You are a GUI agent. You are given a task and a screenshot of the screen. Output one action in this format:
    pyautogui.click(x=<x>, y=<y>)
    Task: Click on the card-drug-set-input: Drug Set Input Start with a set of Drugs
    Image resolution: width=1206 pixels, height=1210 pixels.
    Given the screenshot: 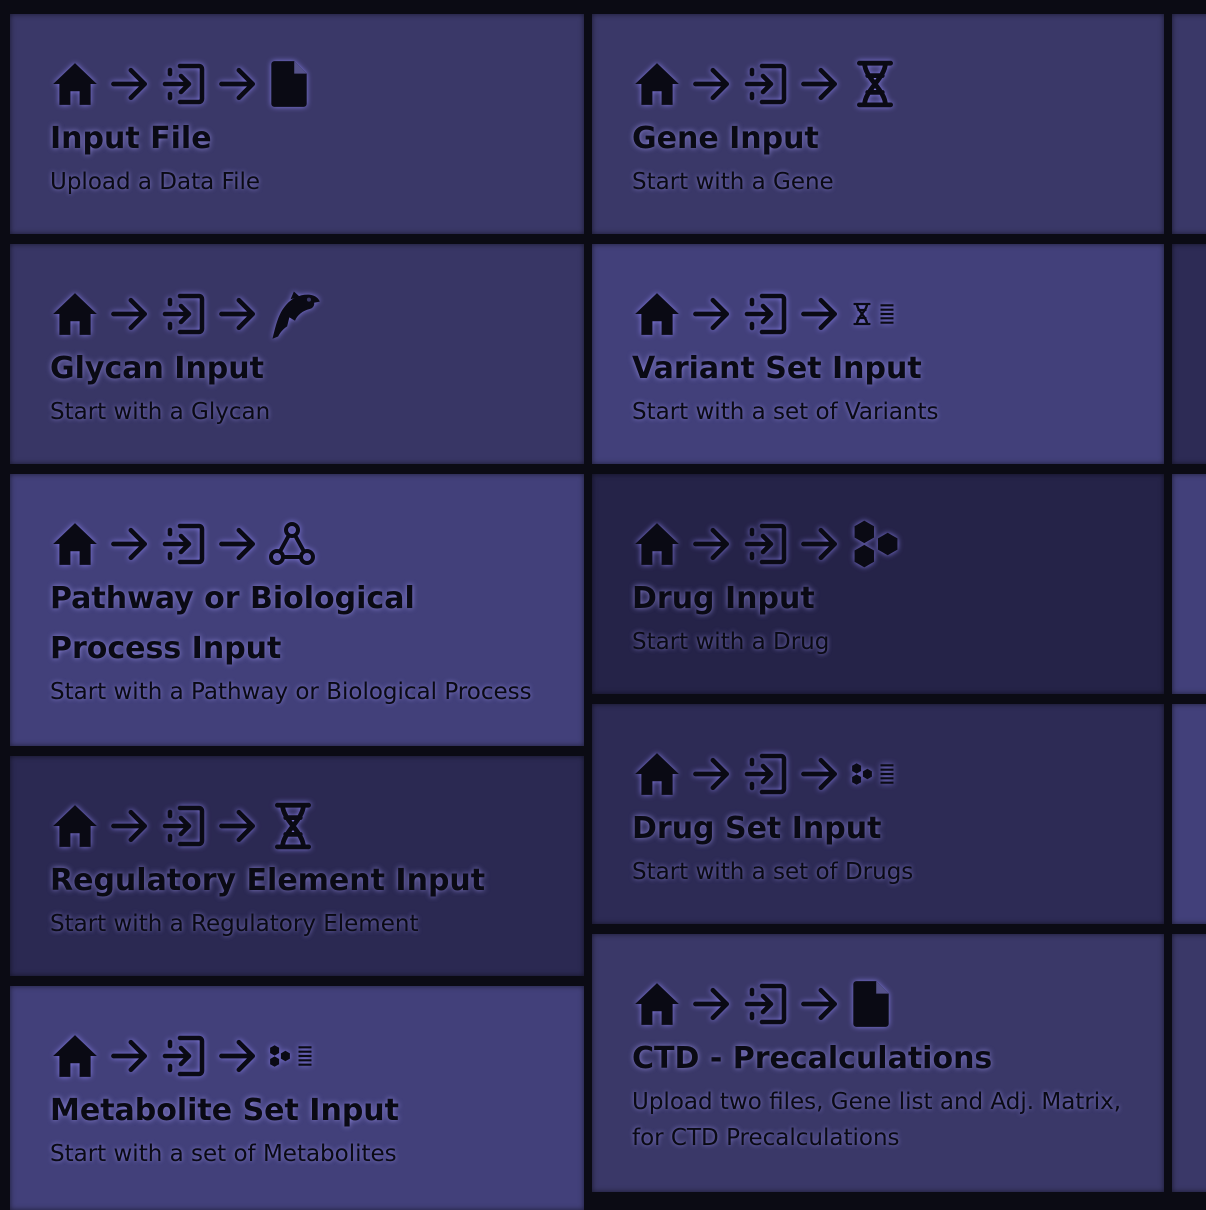 What is the action you would take?
    pyautogui.click(x=878, y=814)
    